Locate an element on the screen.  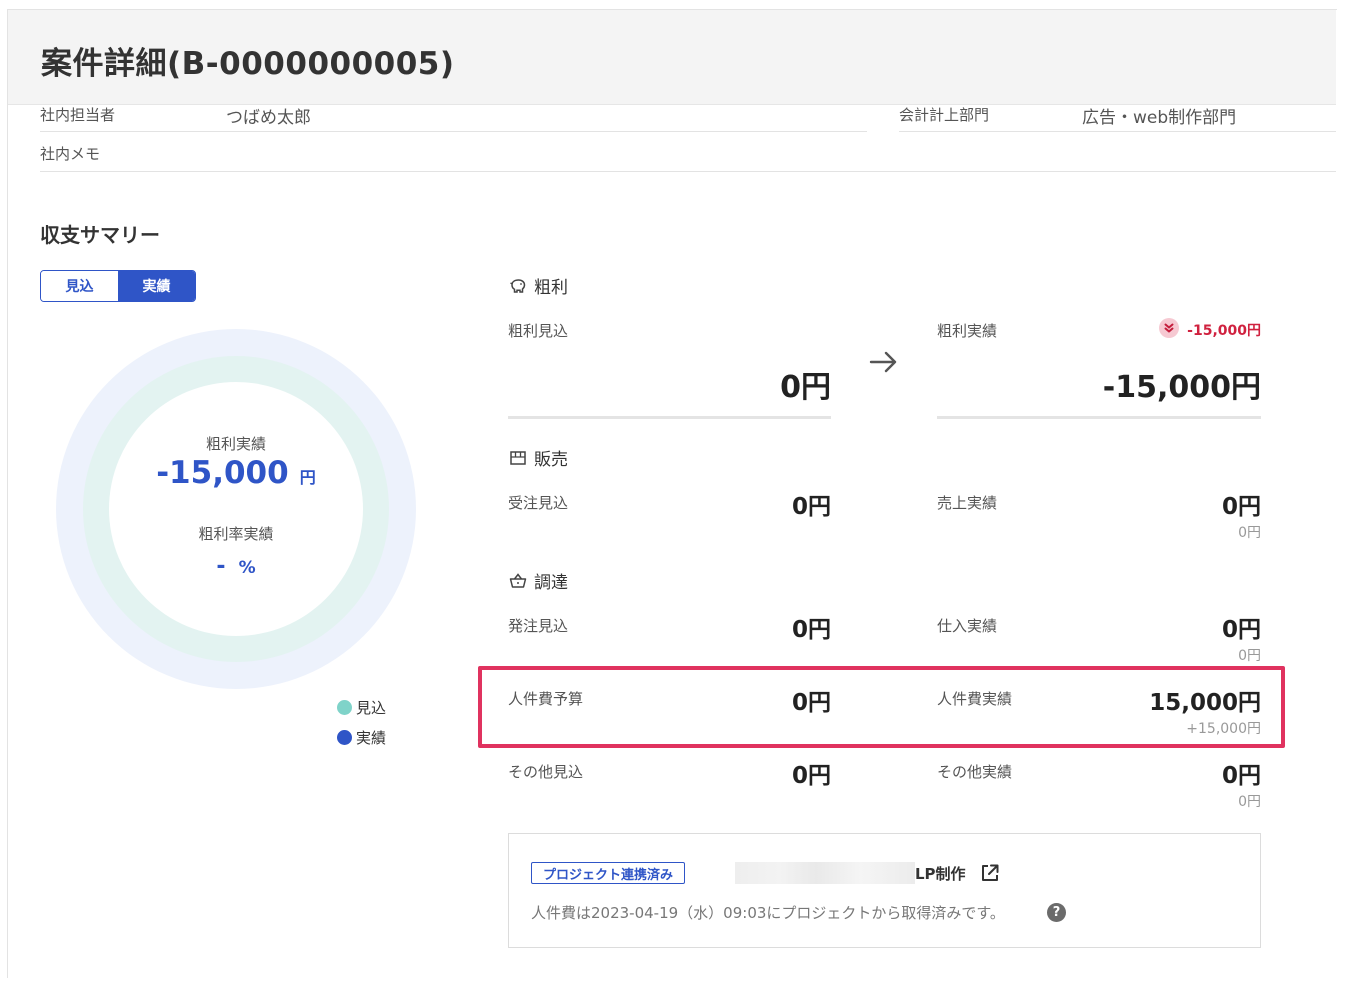
donut-rate-unit: % is located at coordinates (247, 568).